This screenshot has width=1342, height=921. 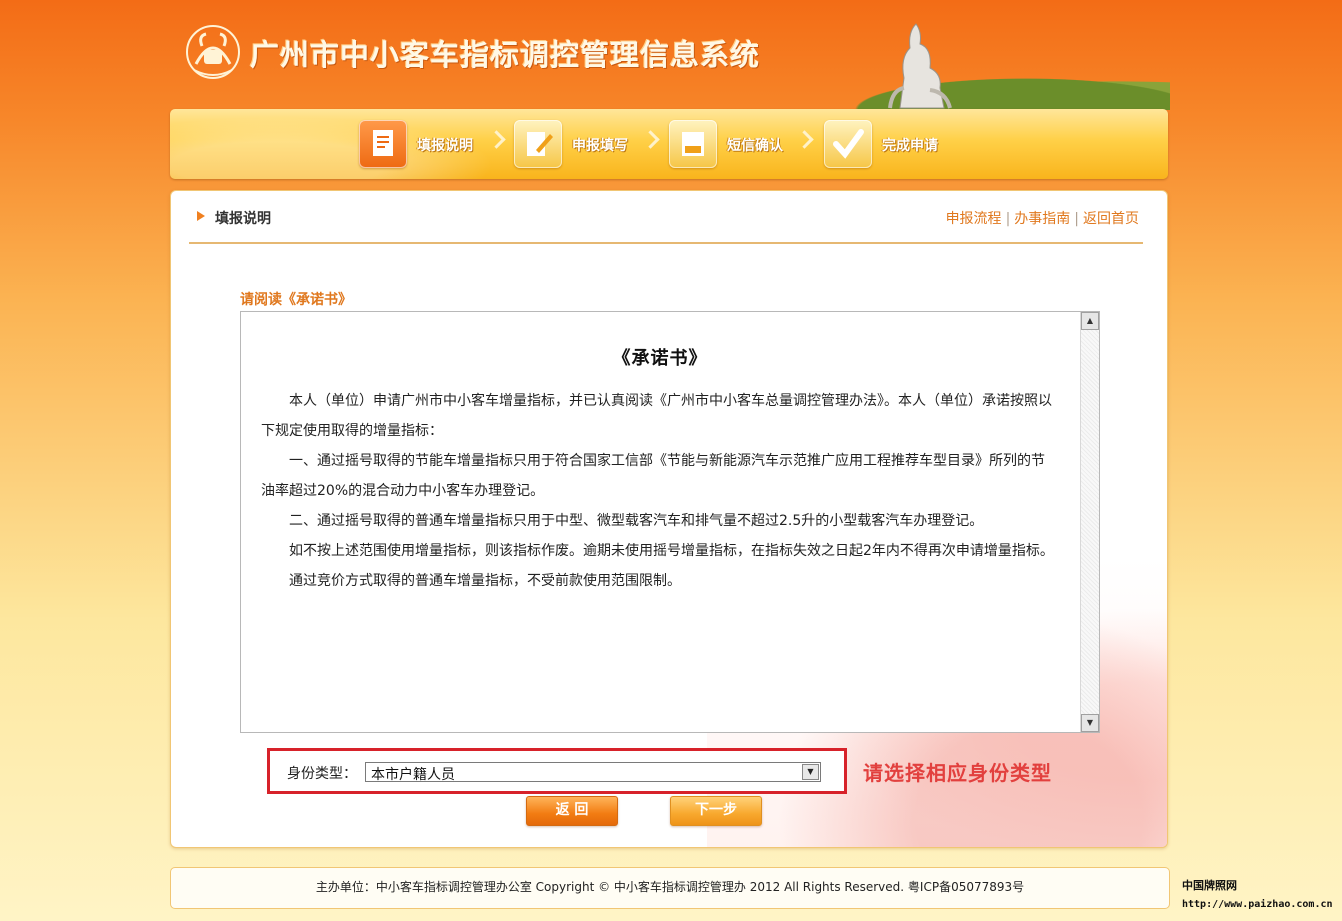 What do you see at coordinates (810, 772) in the screenshot?
I see `chevron-down-icon: ▼` at bounding box center [810, 772].